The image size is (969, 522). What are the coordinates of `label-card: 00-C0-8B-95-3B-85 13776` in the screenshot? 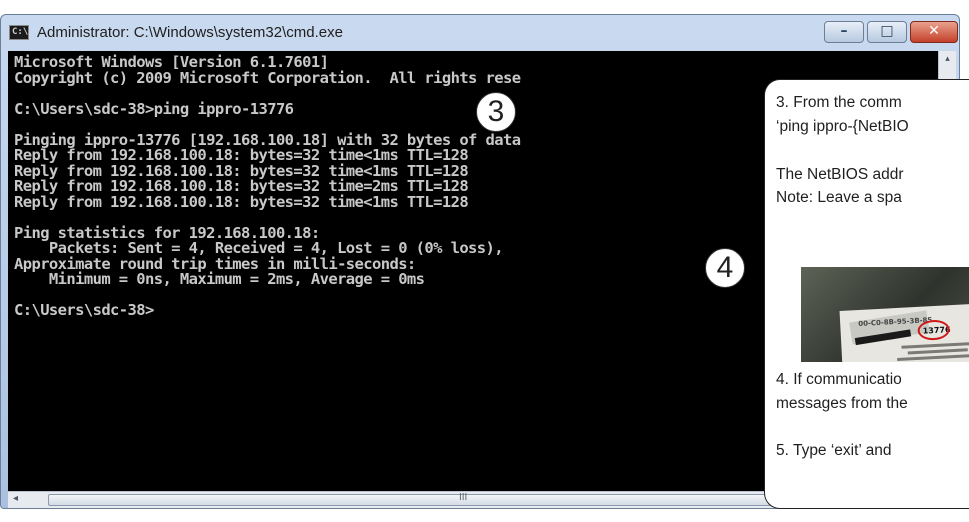 It's located at (904, 332).